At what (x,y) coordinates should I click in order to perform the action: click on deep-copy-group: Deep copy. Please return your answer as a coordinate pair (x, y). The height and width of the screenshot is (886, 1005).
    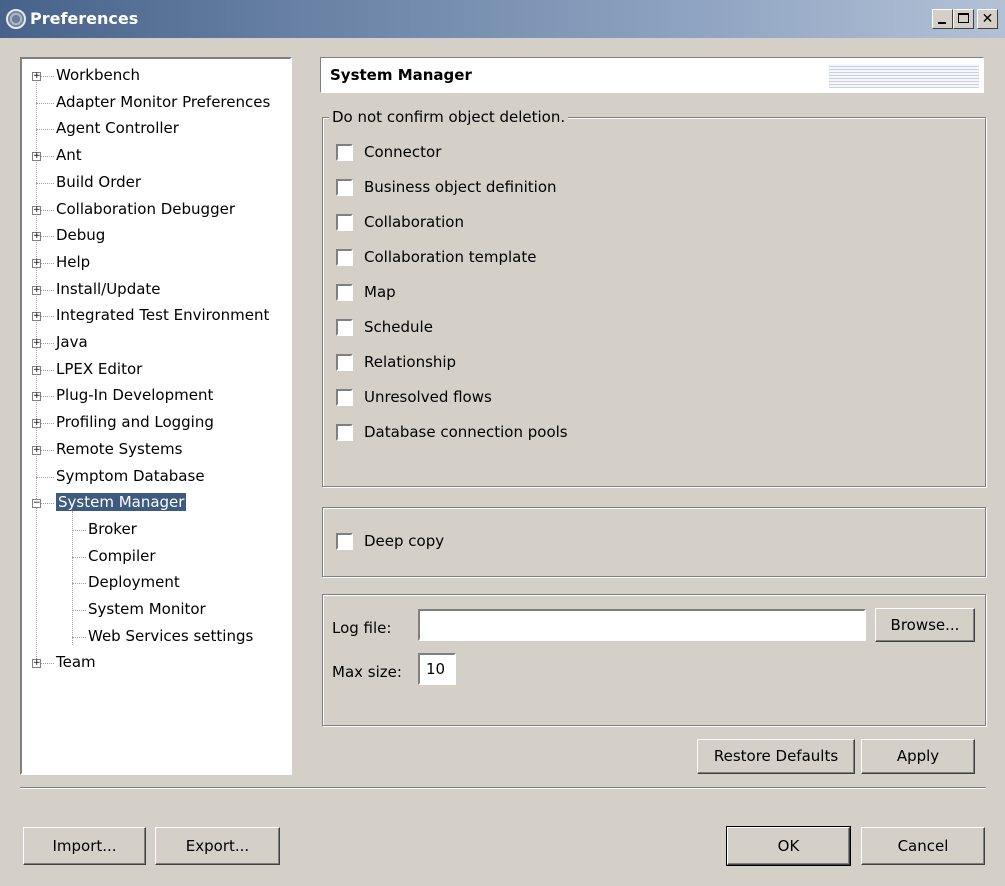
    Looking at the image, I should click on (654, 542).